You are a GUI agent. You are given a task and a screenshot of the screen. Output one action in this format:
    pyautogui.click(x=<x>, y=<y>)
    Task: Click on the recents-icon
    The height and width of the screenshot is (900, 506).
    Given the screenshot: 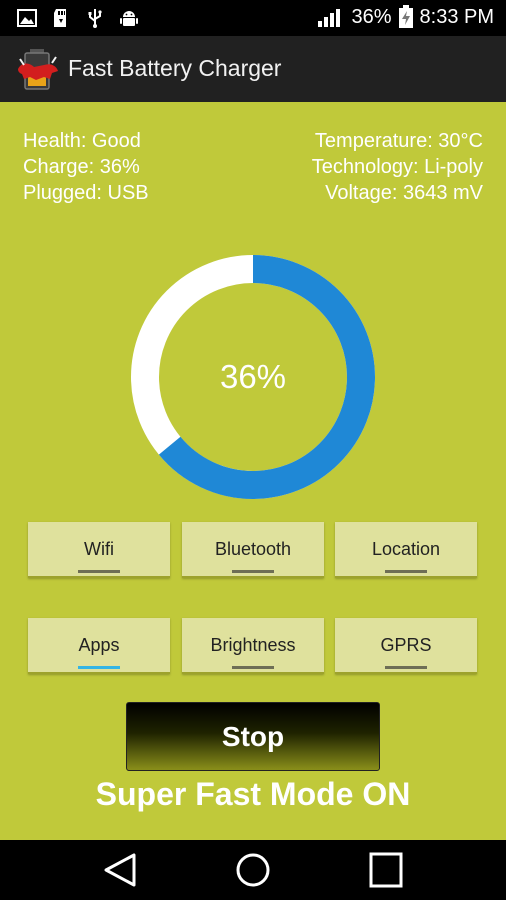 What is the action you would take?
    pyautogui.click(x=386, y=870)
    